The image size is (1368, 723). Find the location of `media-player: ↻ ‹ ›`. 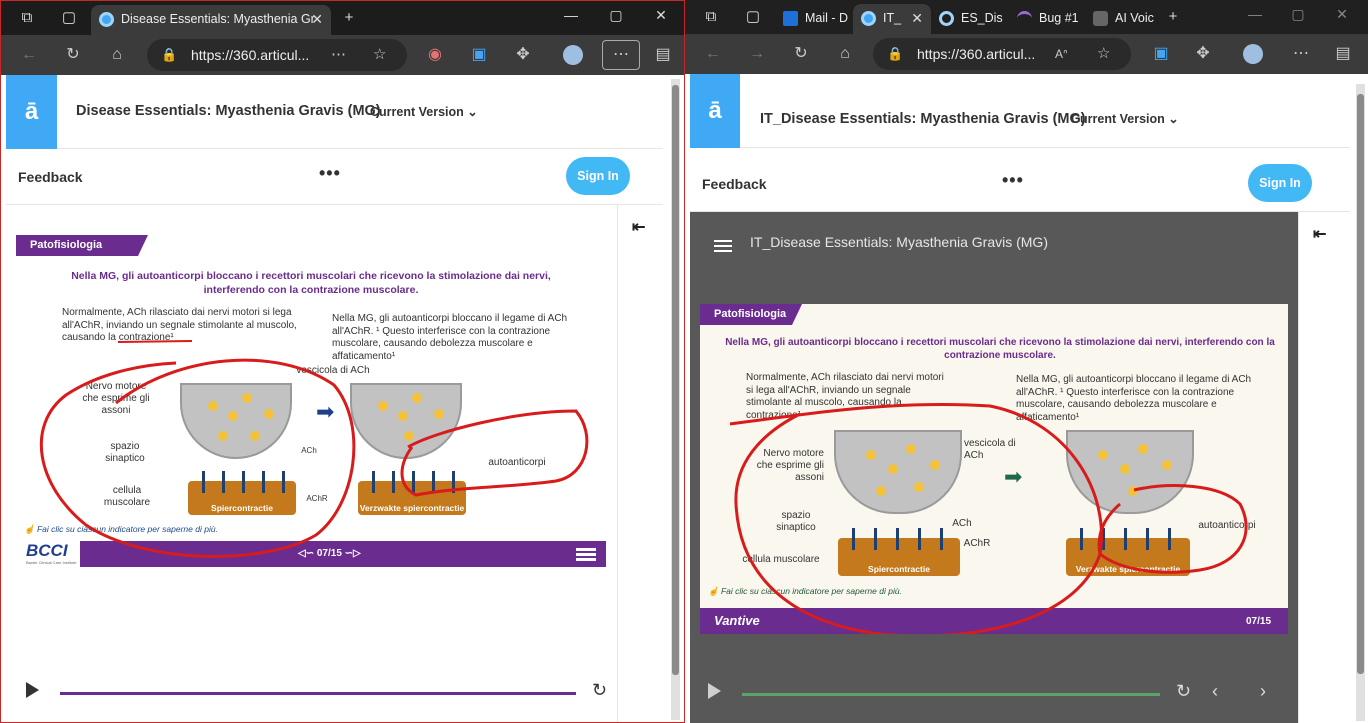

media-player: ↻ ‹ › is located at coordinates (994, 693).